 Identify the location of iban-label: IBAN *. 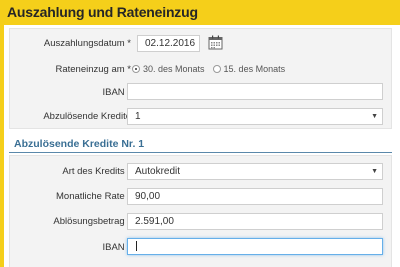
(116, 92).